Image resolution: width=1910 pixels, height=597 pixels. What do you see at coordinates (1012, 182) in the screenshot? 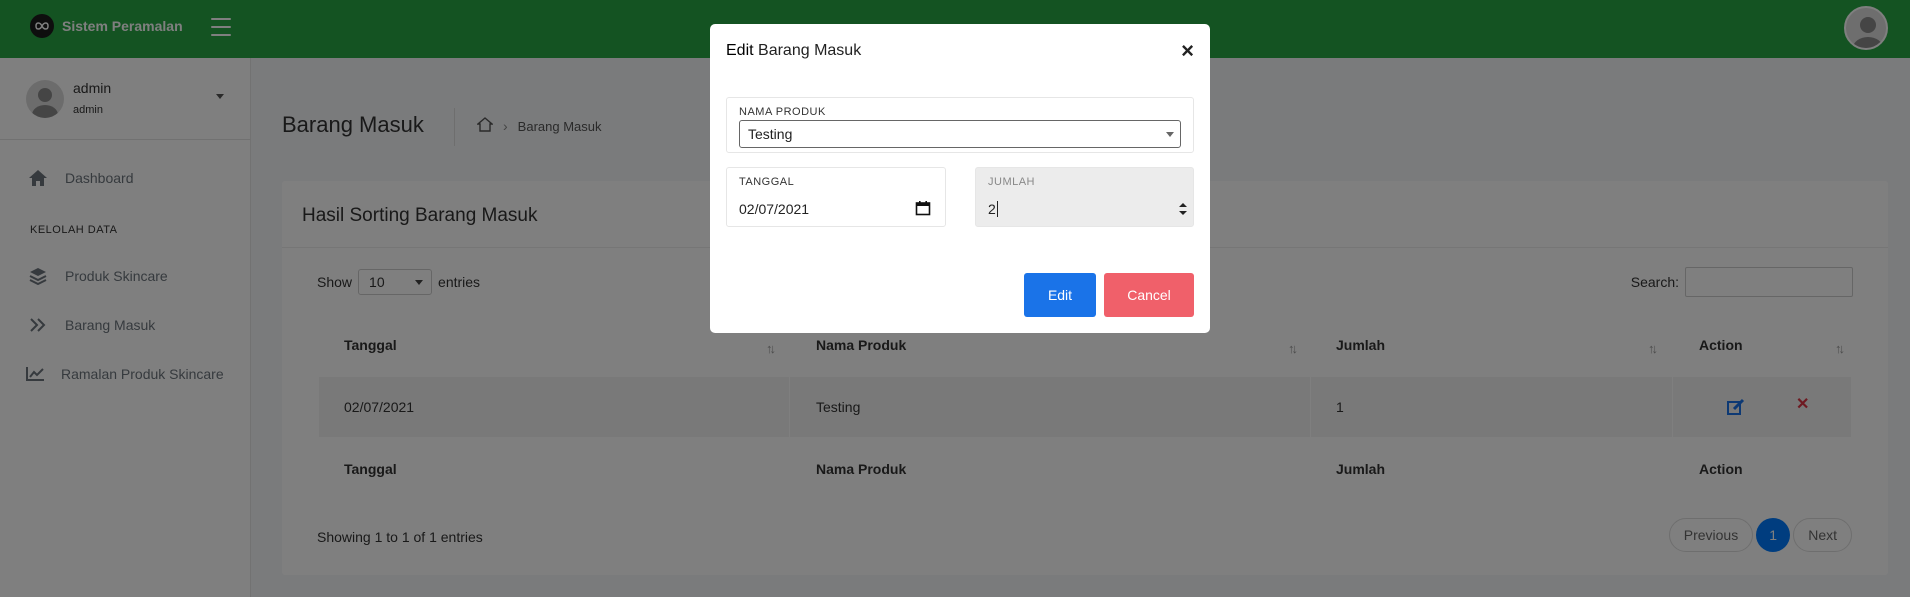
I see `jumlah-label: JUMLAH` at bounding box center [1012, 182].